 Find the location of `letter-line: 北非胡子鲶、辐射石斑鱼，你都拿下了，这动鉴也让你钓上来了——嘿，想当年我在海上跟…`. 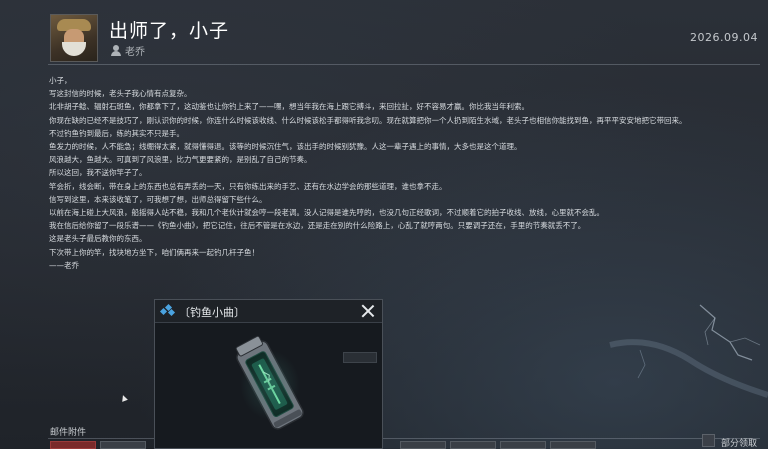

letter-line: 北非胡子鲶、辐射石斑鱼，你都拿下了，这动鉴也让你钓上来了——嘿，想当年我在海上跟… is located at coordinates (289, 107).